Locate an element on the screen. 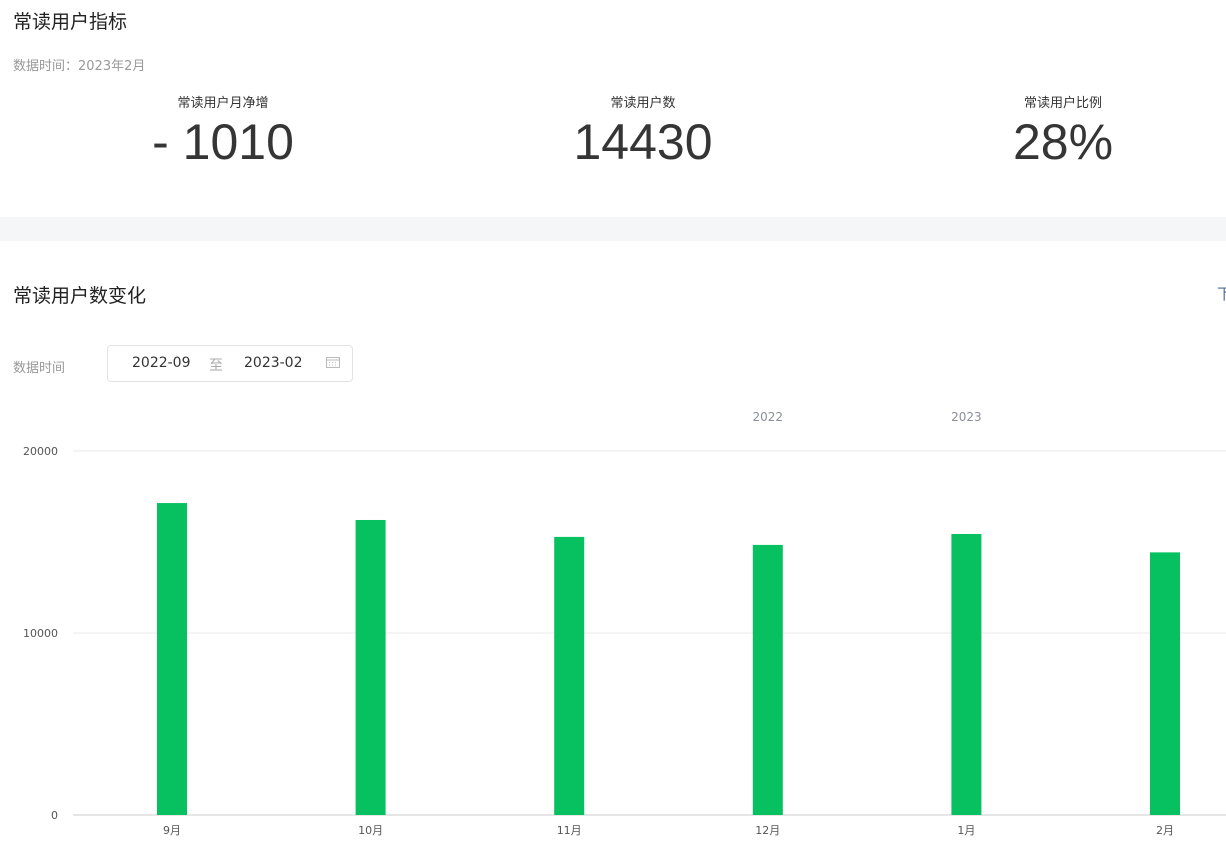 This screenshot has width=1226, height=849. date-range-picker: 2022-09 至 2023-02 is located at coordinates (230, 363).